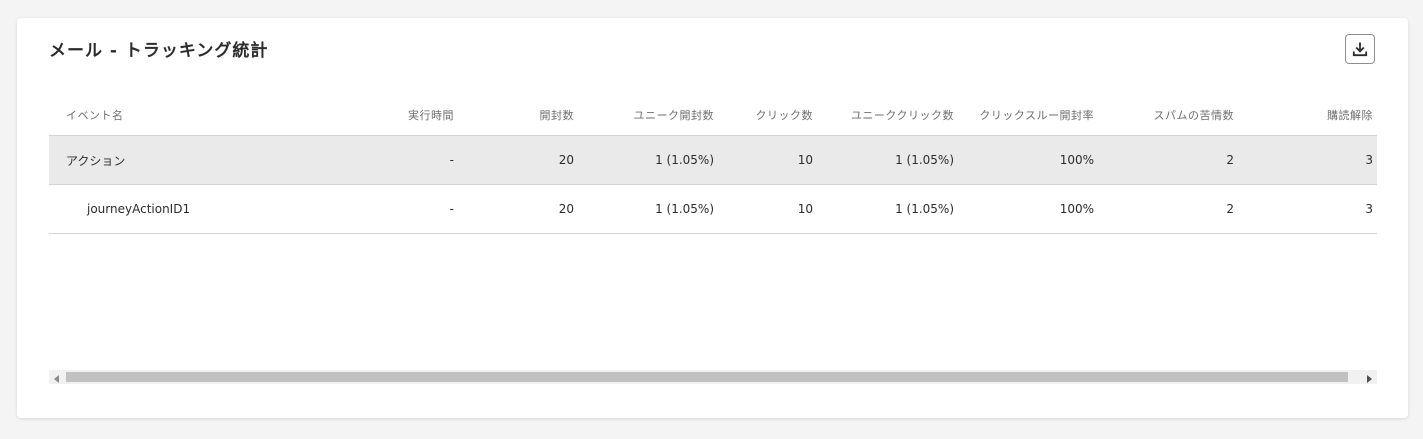 The height and width of the screenshot is (439, 1423). I want to click on column-header-unsubscribes: 購読解除, so click(1316, 115).